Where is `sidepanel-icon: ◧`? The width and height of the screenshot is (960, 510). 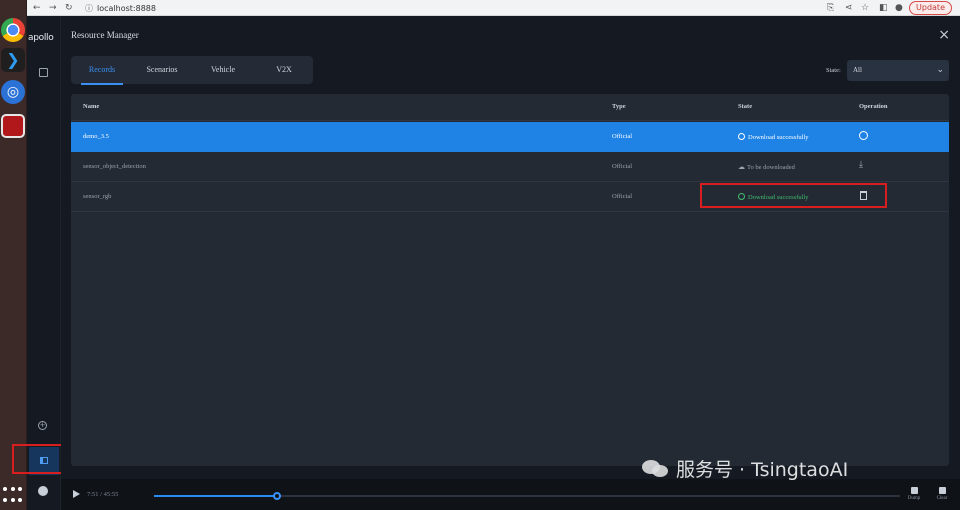 sidepanel-icon: ◧ is located at coordinates (883, 8).